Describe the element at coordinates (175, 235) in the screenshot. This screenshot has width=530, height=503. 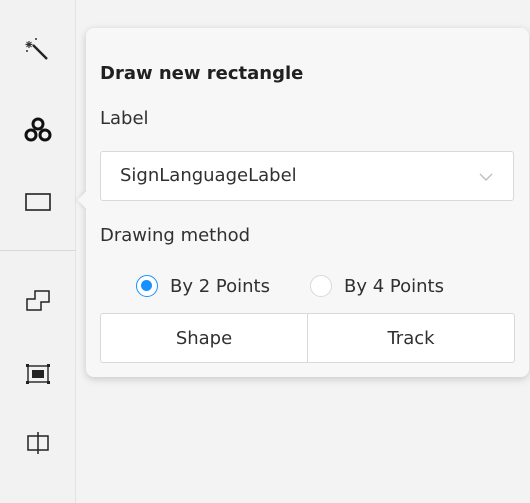
I see `drawing-method-heading: Drawing method` at that location.